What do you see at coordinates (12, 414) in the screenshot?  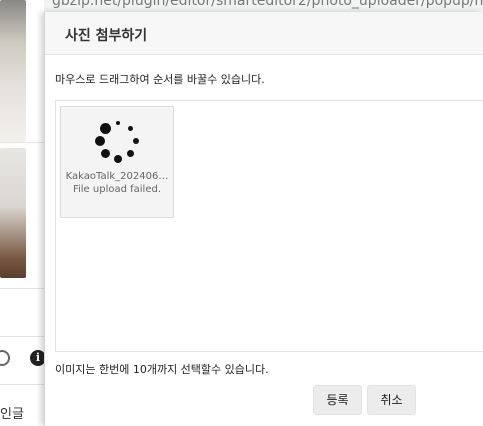 I see `background-text: 인글` at bounding box center [12, 414].